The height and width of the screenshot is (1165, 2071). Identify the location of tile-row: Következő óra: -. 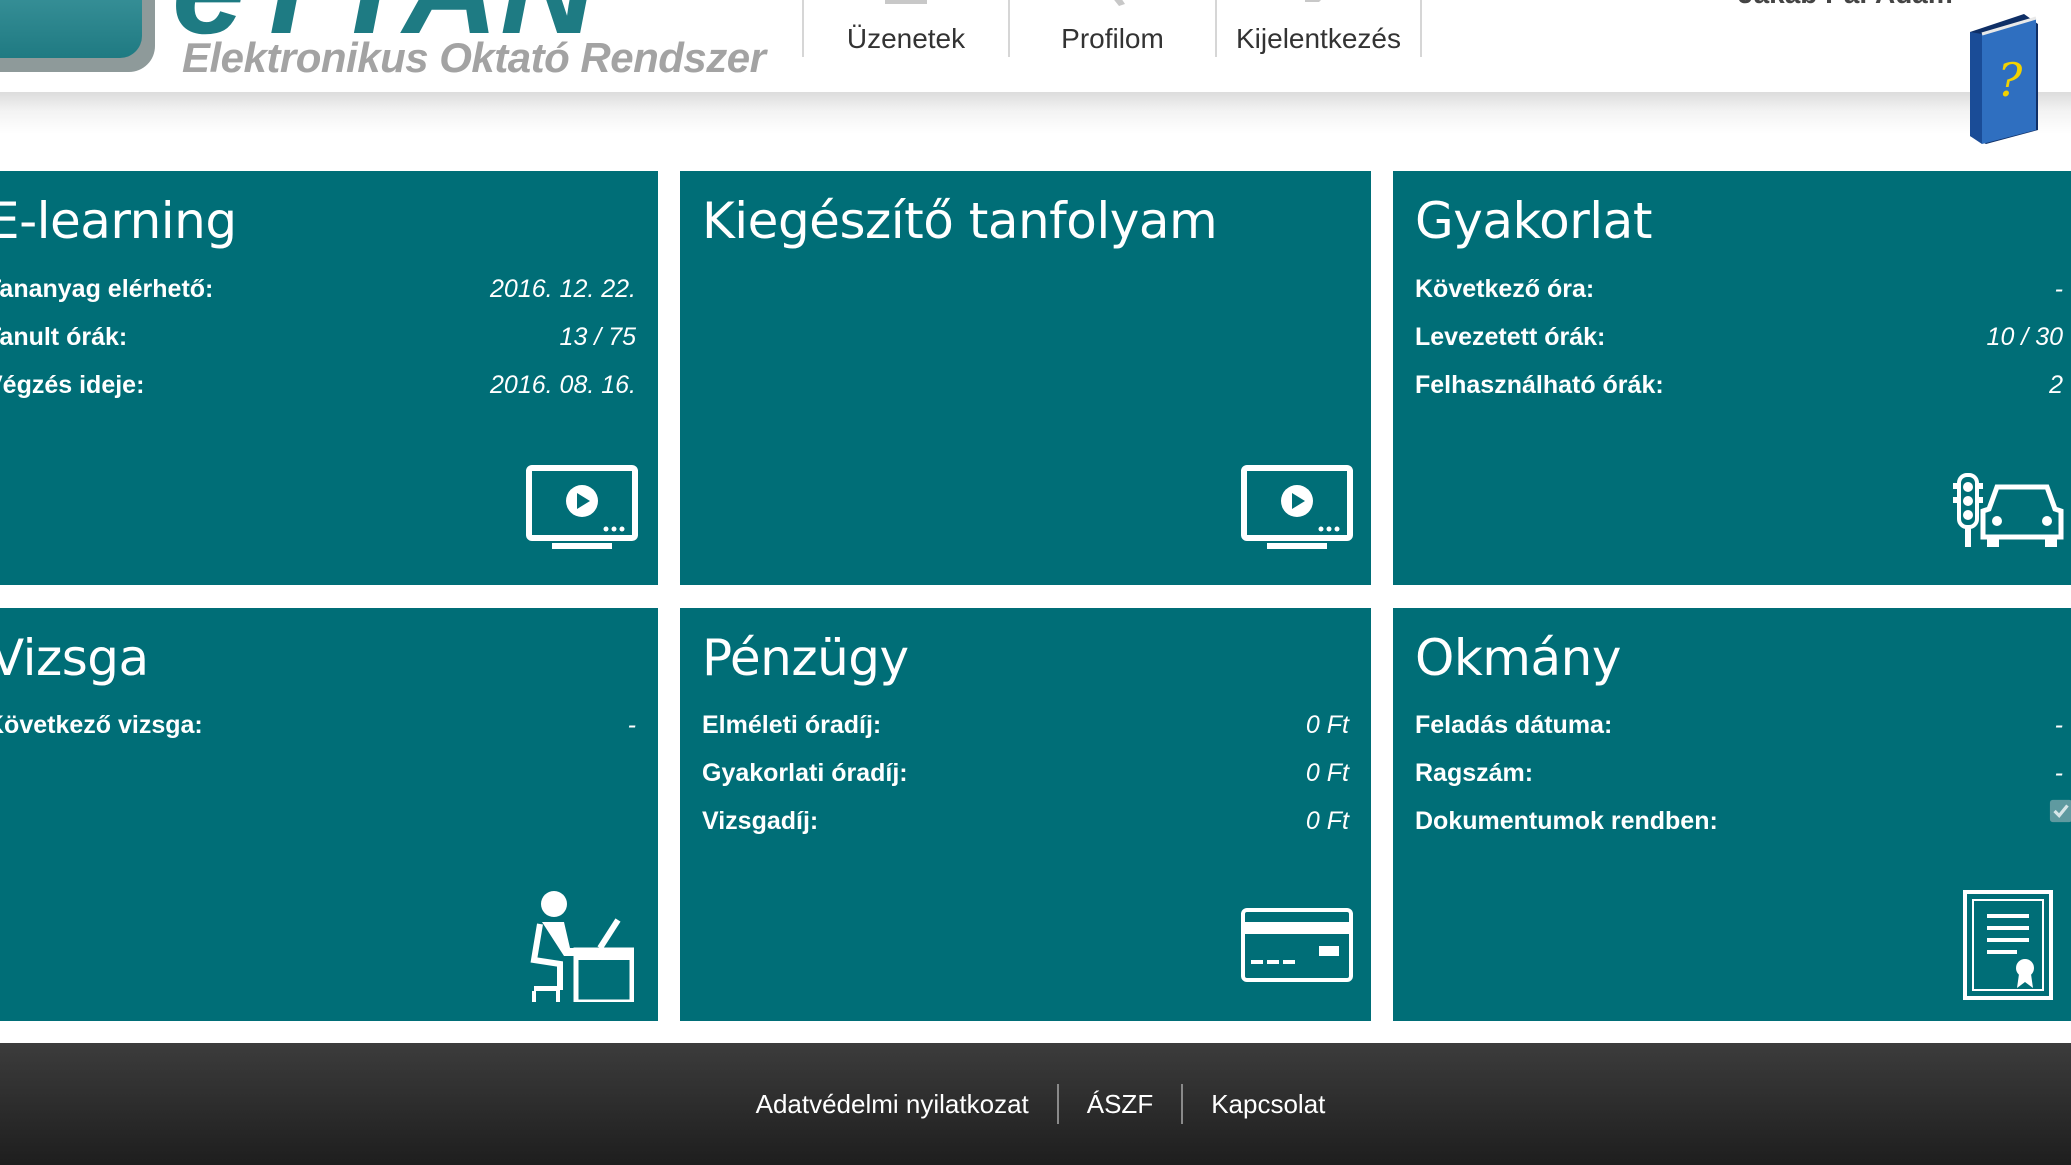
(1739, 292).